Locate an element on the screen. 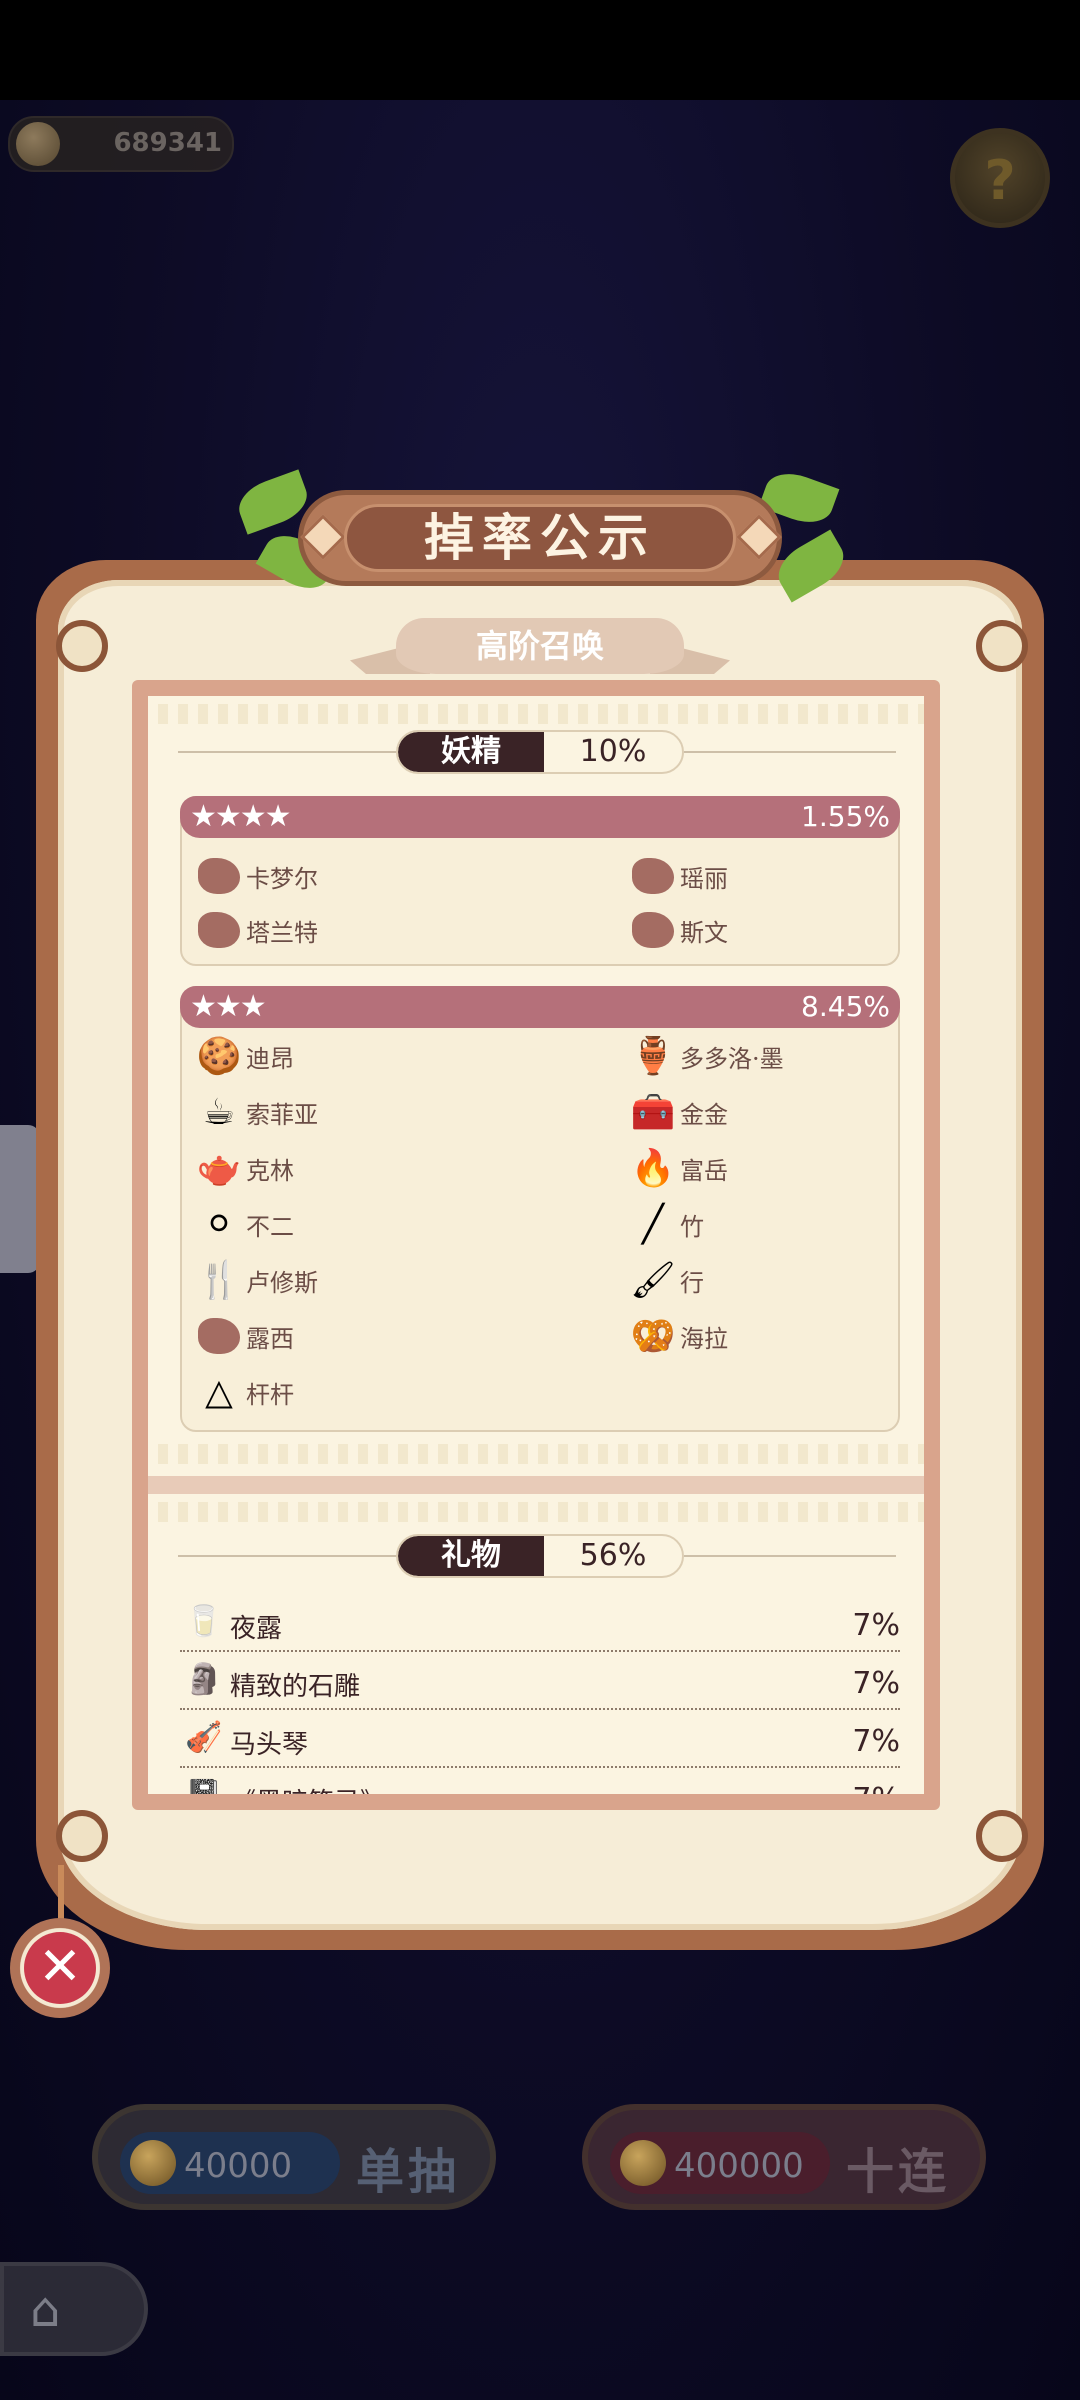 The width and height of the screenshot is (1080, 2400). teacup-icon: ☕ is located at coordinates (219, 1112).